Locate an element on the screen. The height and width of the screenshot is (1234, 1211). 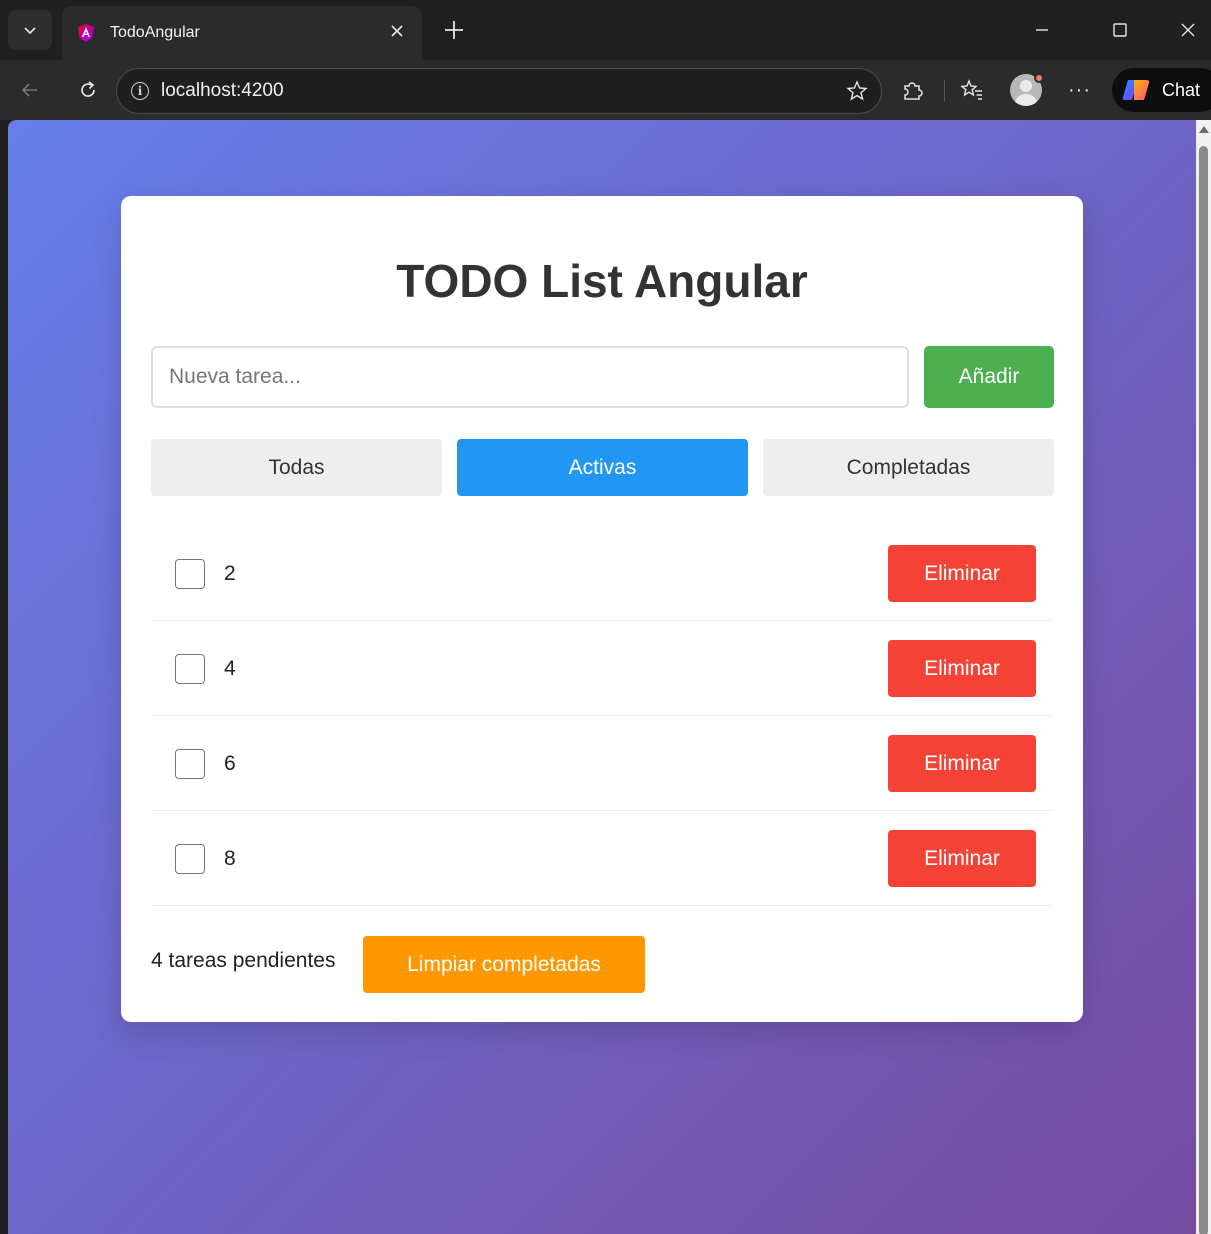
address-bar: i localhost:4200 is located at coordinates (499, 91).